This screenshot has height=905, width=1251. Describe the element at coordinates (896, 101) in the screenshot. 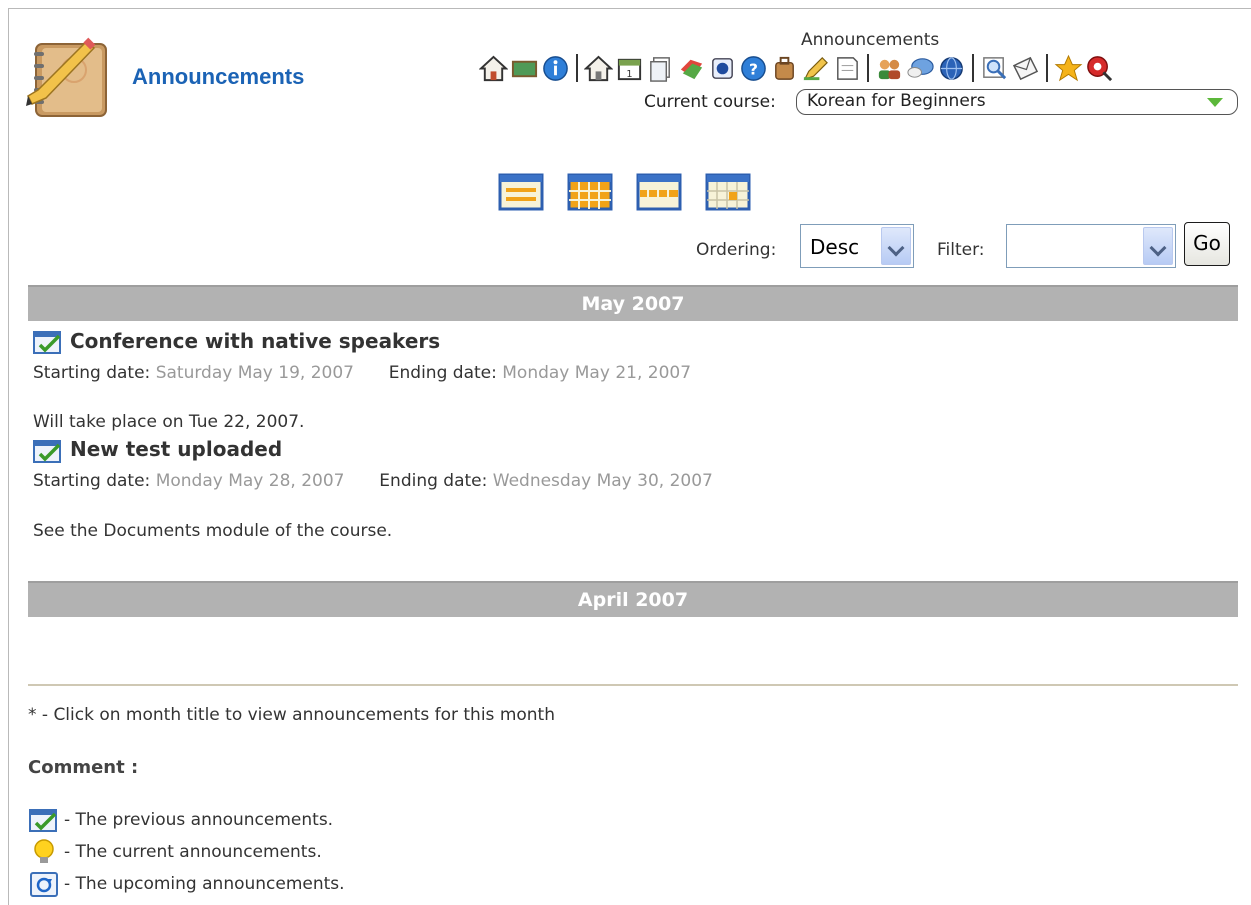

I see `current-course-value: Korean for Beginners` at that location.